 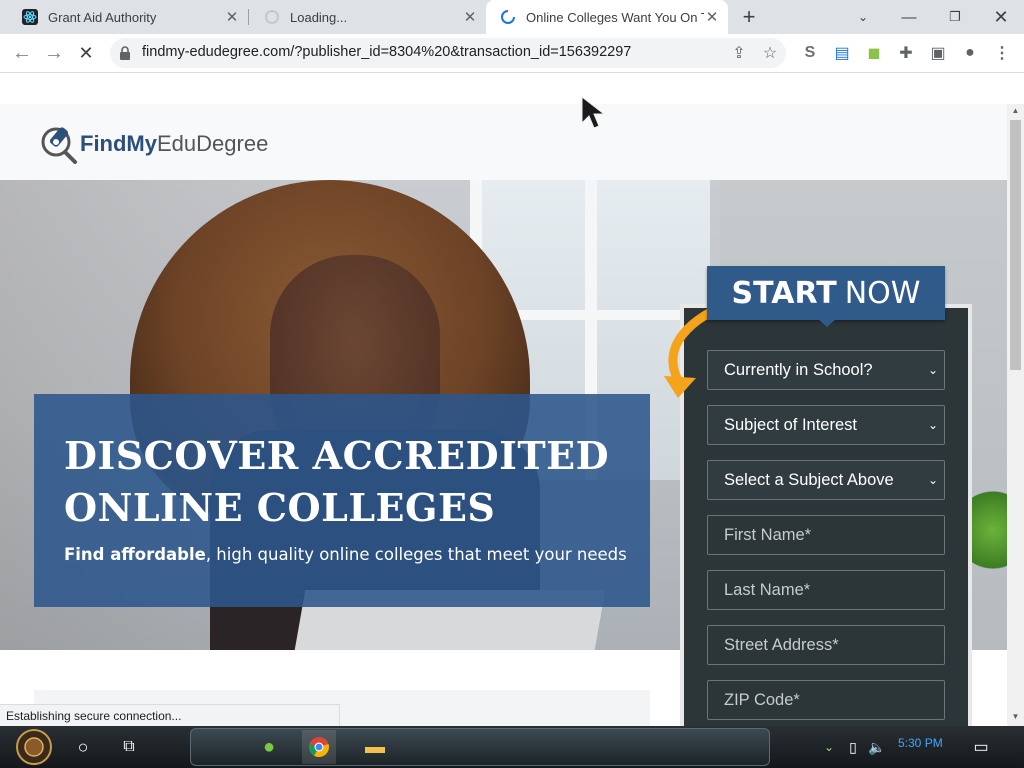 I want to click on tab-loading: Loading... ✕, so click(x=368, y=17).